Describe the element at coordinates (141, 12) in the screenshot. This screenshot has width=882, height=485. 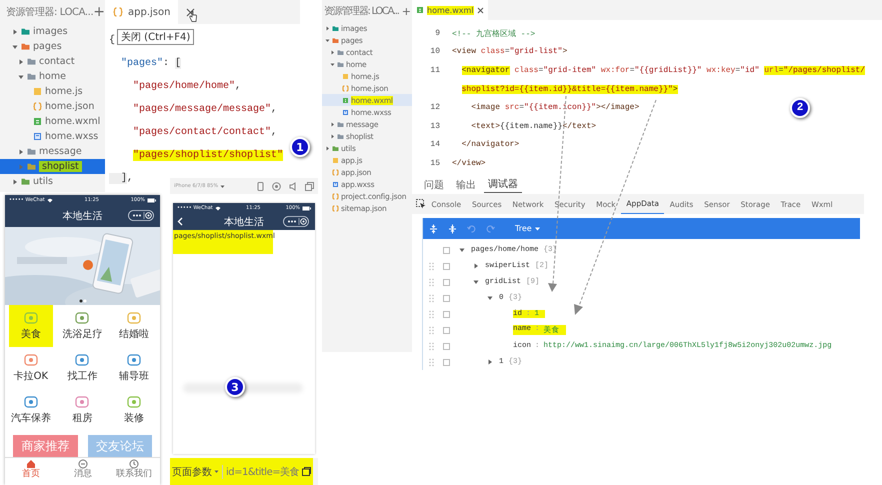
I see `editor-tab: app.json` at that location.